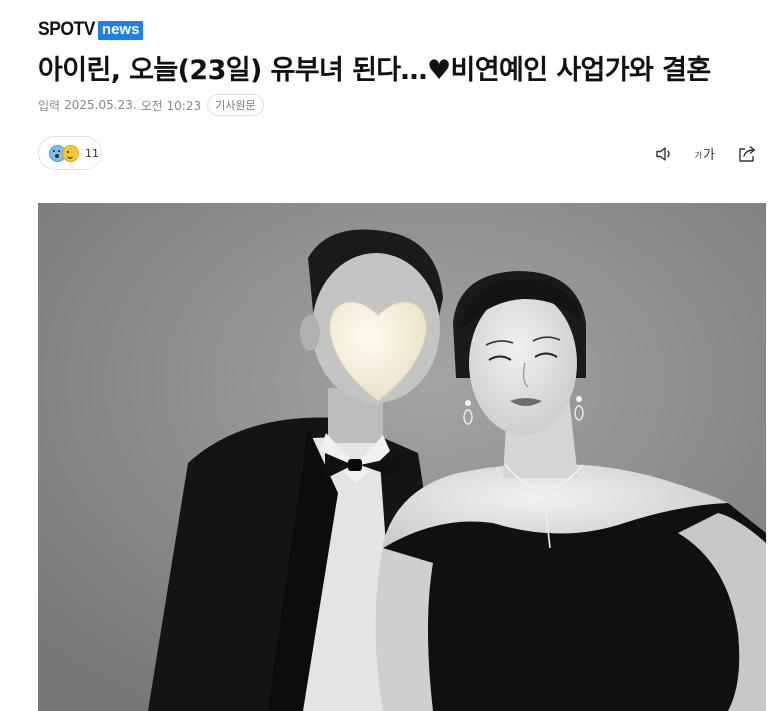  I want to click on font-size-large-glyph: 가, so click(709, 155).